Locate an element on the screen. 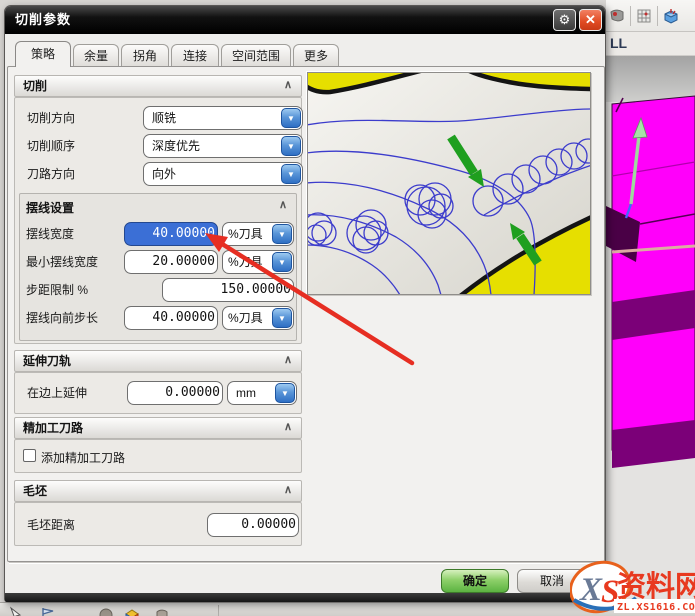 Image resolution: width=695 pixels, height=616 pixels. watermark-name: 资料网 is located at coordinates (656, 586).